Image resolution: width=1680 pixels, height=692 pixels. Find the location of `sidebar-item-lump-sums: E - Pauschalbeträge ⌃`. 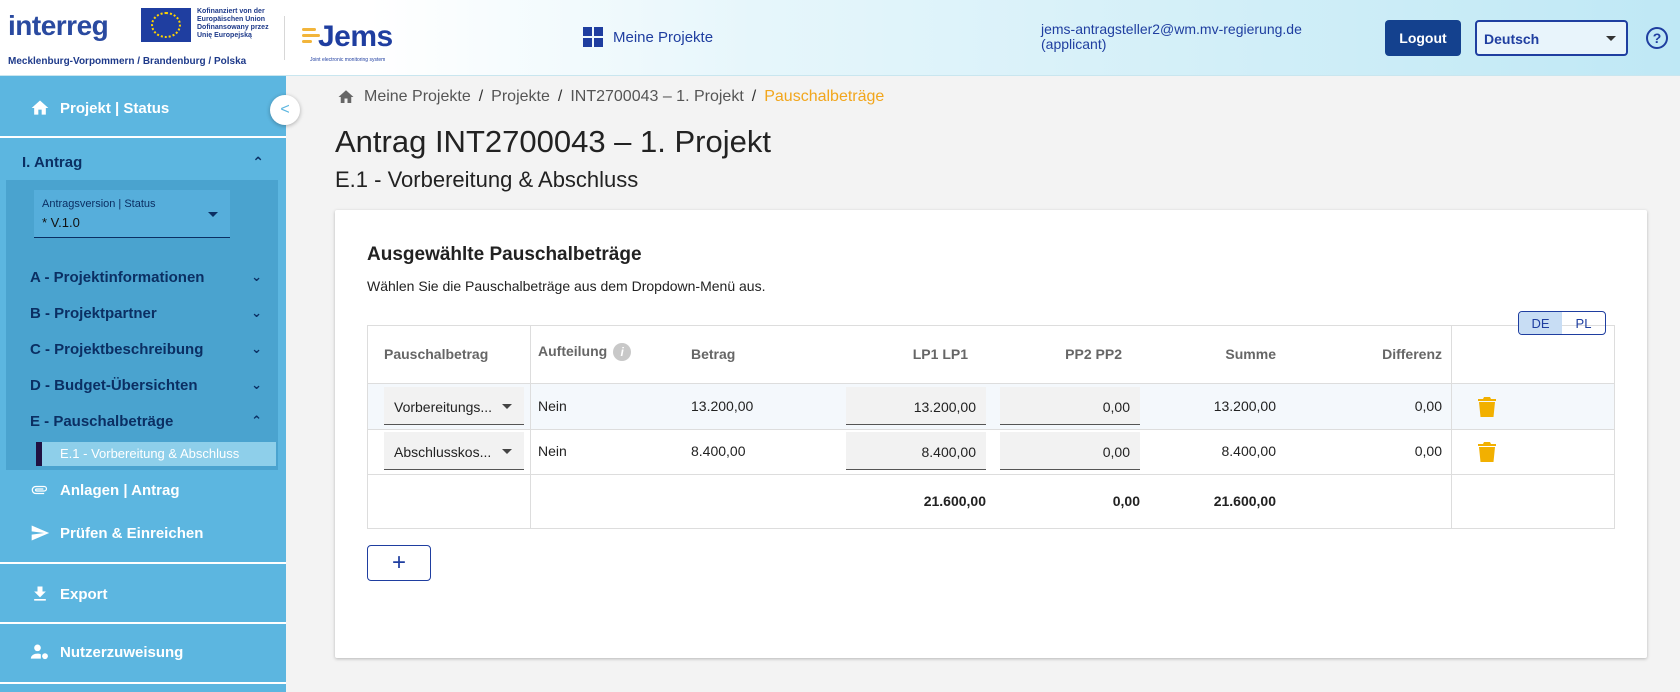

sidebar-item-lump-sums: E - Pauschalbeträge ⌃ is located at coordinates (146, 421).